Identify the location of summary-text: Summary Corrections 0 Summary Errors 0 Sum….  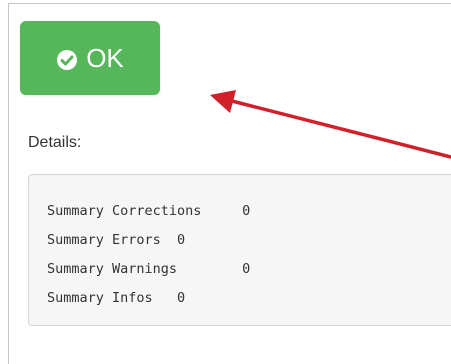
(148, 255).